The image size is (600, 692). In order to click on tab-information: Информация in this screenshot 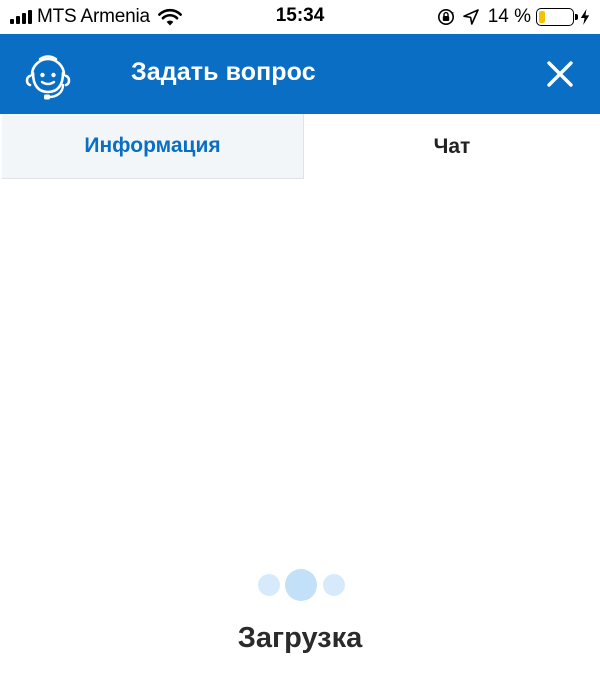, I will do `click(153, 146)`.